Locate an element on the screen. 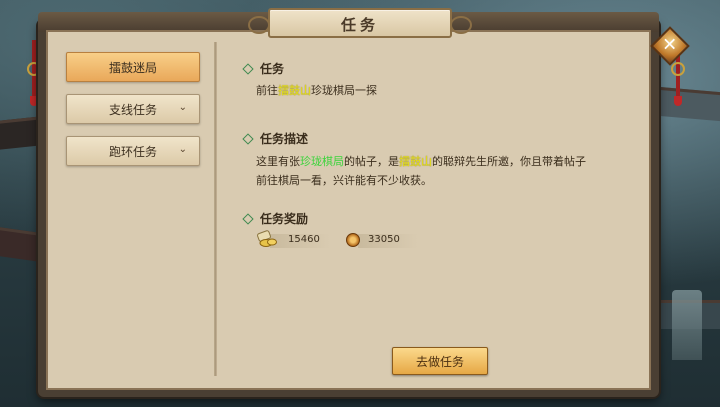 The image size is (720, 407). reward-heading-text: 任务奖励 is located at coordinates (284, 219).